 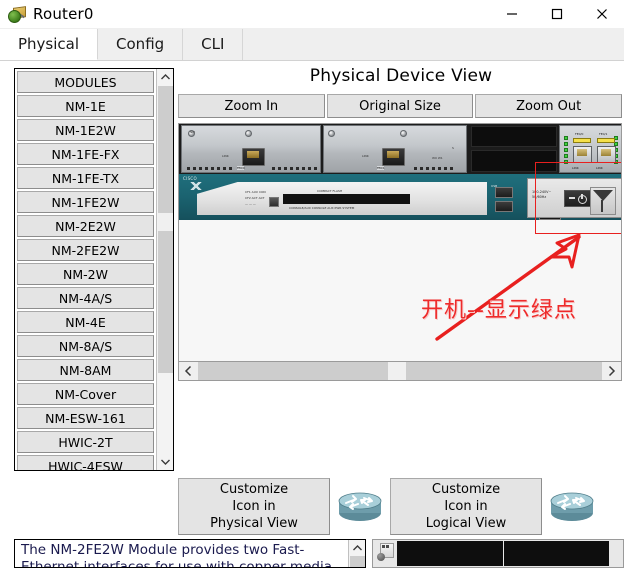 What do you see at coordinates (396, 371) in the screenshot?
I see `hscroll-thumb` at bounding box center [396, 371].